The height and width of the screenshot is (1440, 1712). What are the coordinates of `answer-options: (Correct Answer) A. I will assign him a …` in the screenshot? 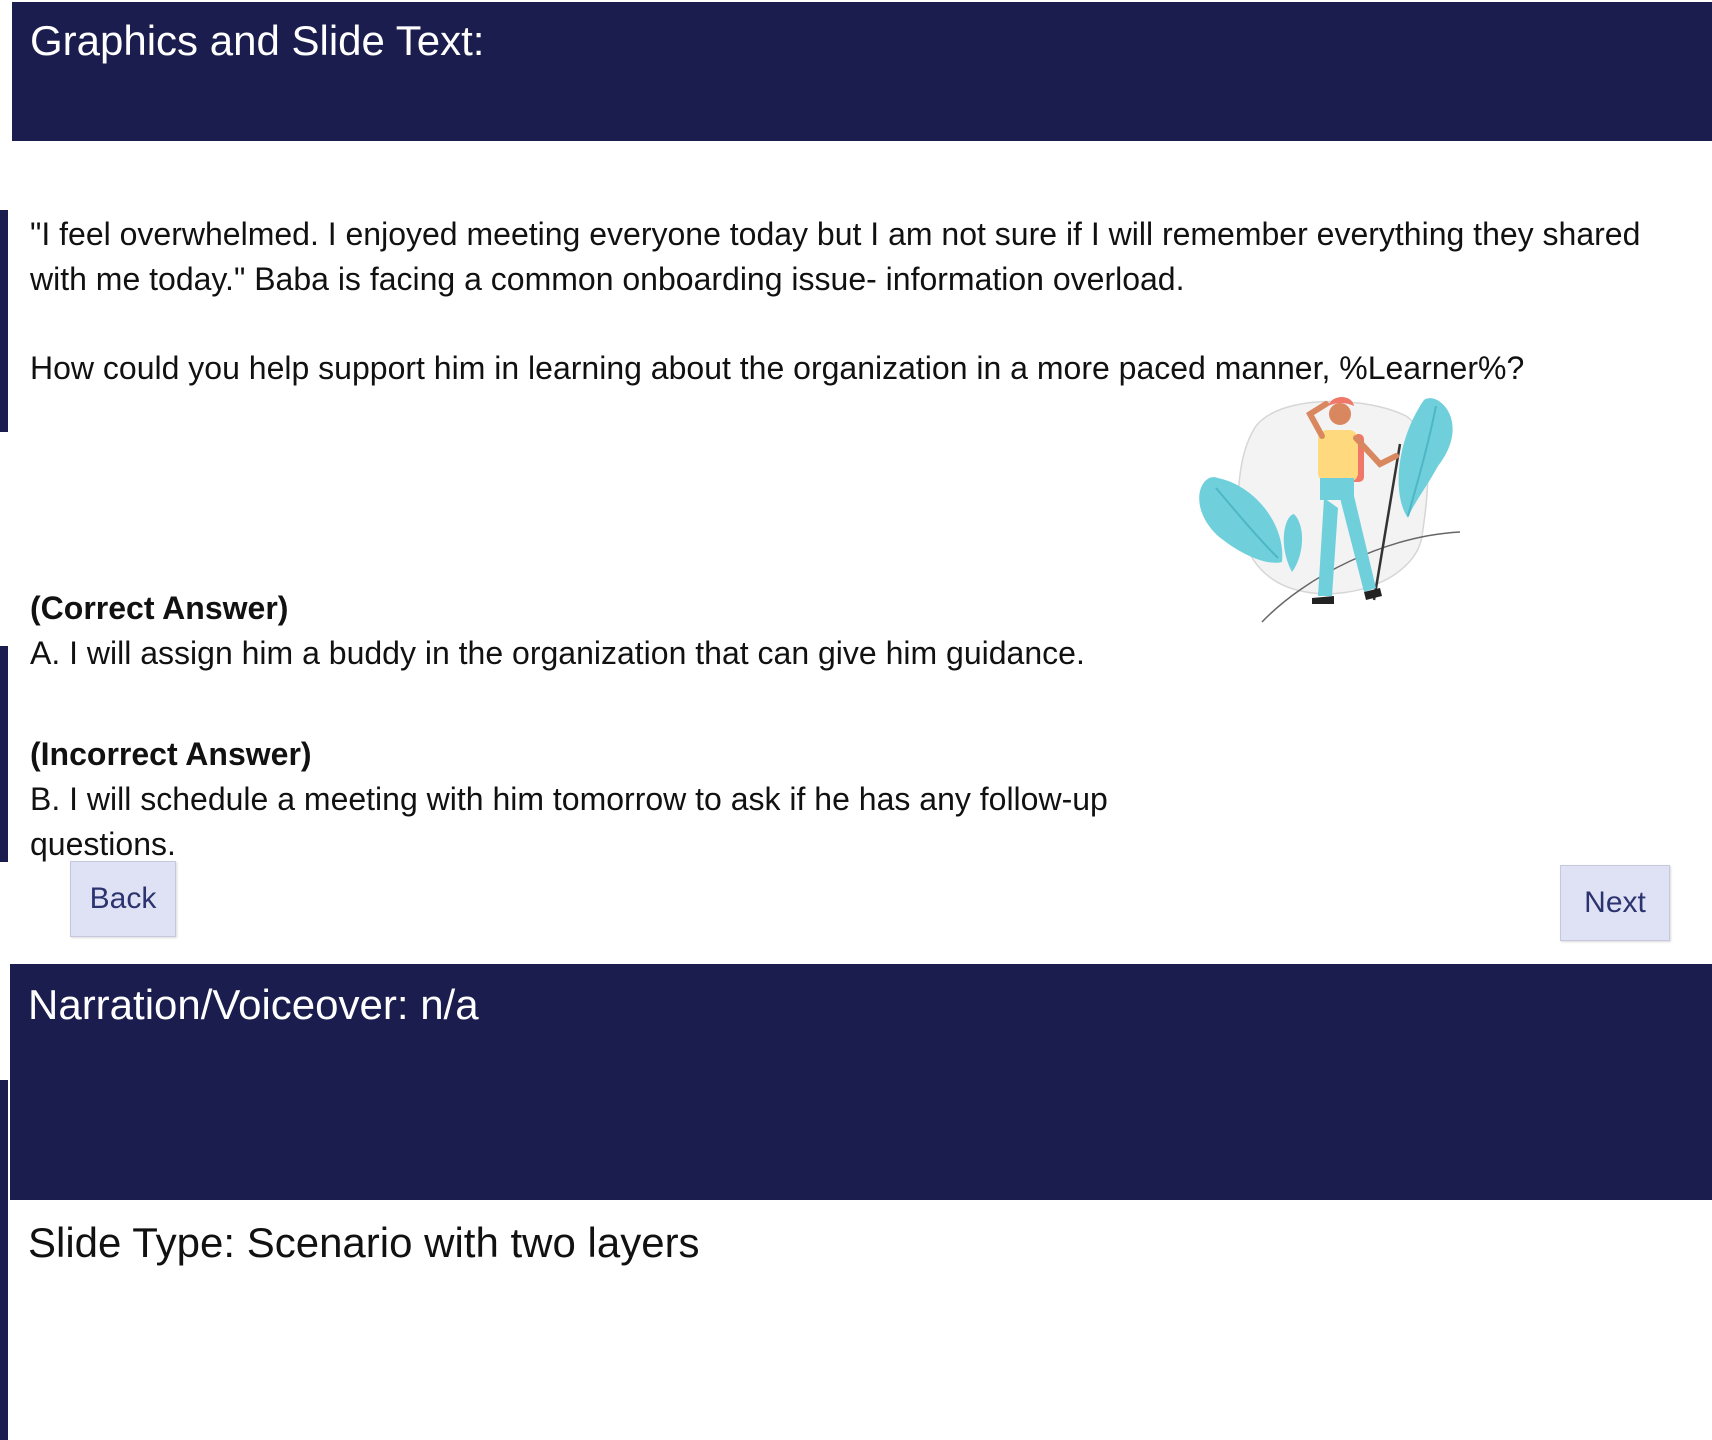 It's located at (630, 726).